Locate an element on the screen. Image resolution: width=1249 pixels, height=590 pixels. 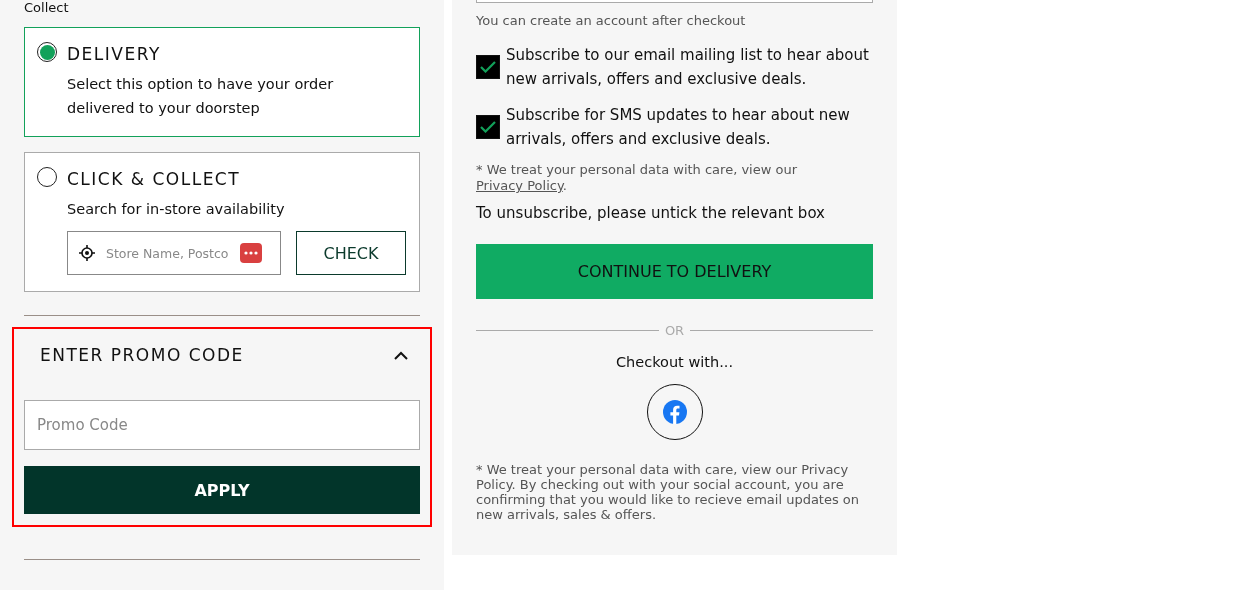
check-button: CHECK is located at coordinates (351, 253).